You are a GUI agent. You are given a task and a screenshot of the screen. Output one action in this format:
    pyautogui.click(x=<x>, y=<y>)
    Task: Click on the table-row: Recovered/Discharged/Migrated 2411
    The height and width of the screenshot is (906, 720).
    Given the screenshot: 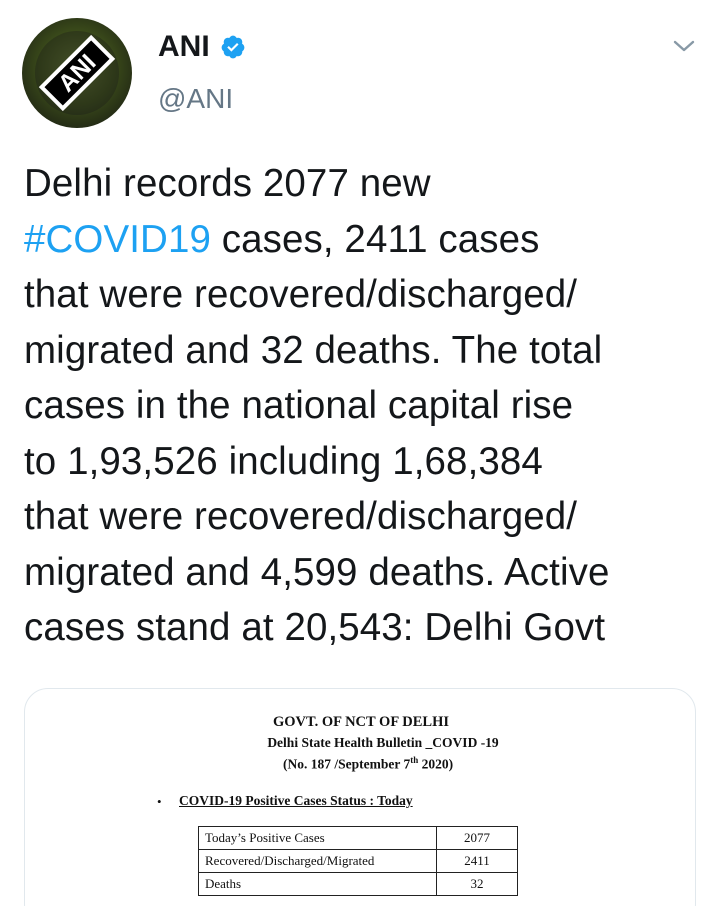 What is the action you would take?
    pyautogui.click(x=358, y=861)
    